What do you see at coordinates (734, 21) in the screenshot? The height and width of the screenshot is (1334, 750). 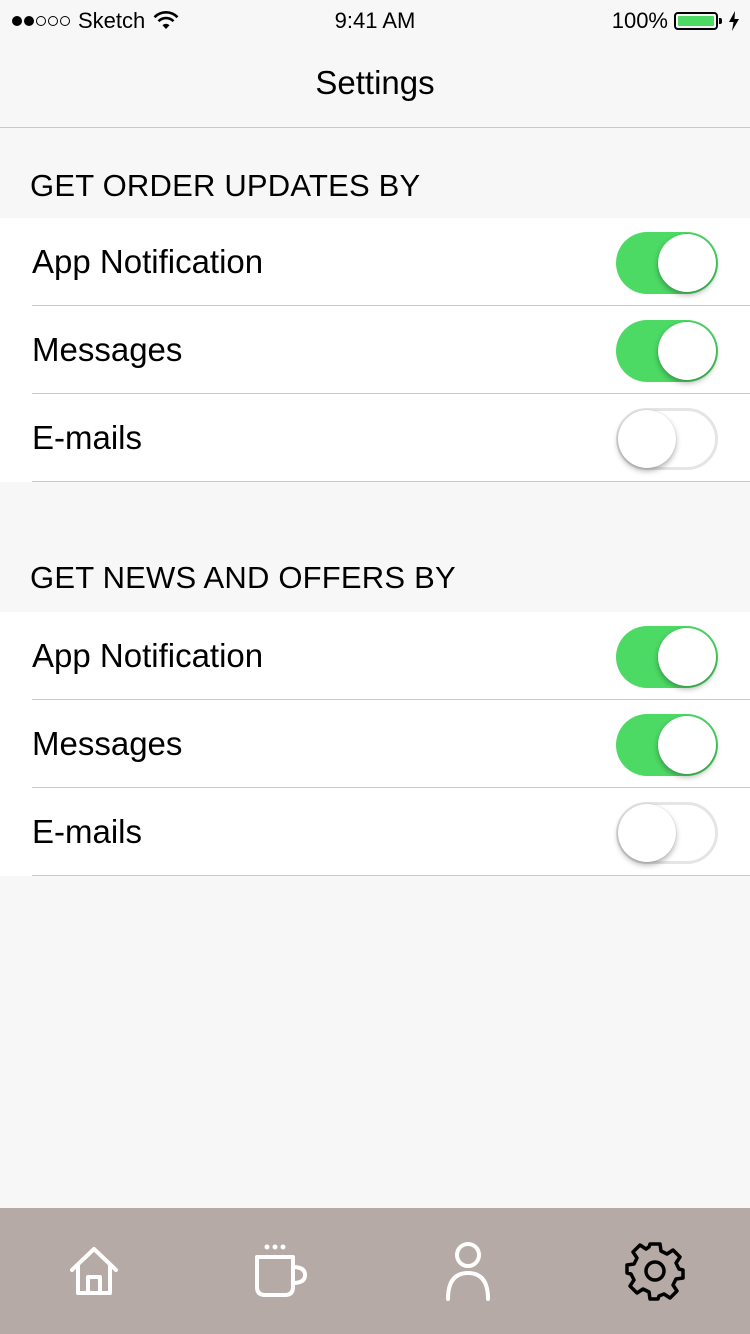 I see `charging-bolt-icon` at bounding box center [734, 21].